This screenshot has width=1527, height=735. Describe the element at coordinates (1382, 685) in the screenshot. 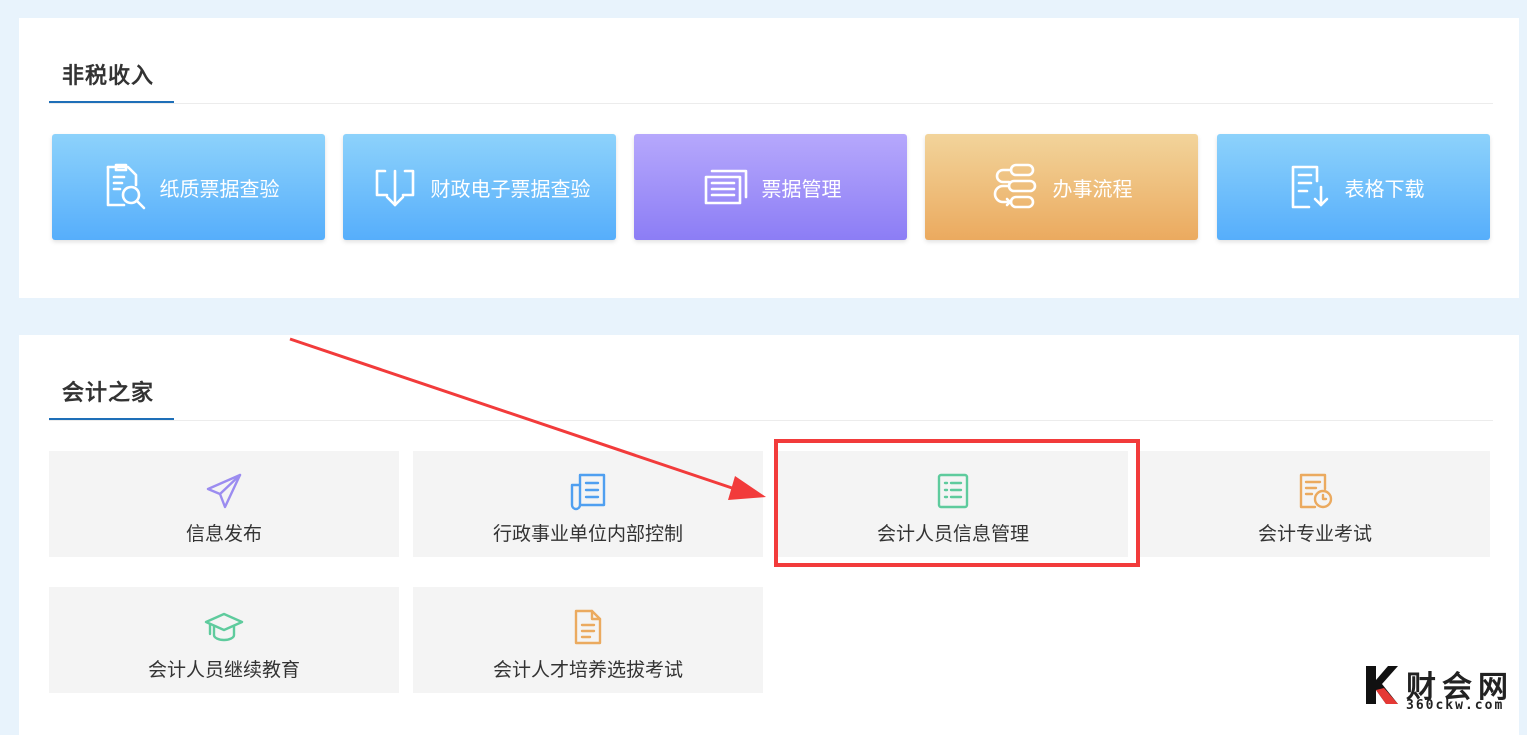

I see `logo-k-icon` at that location.